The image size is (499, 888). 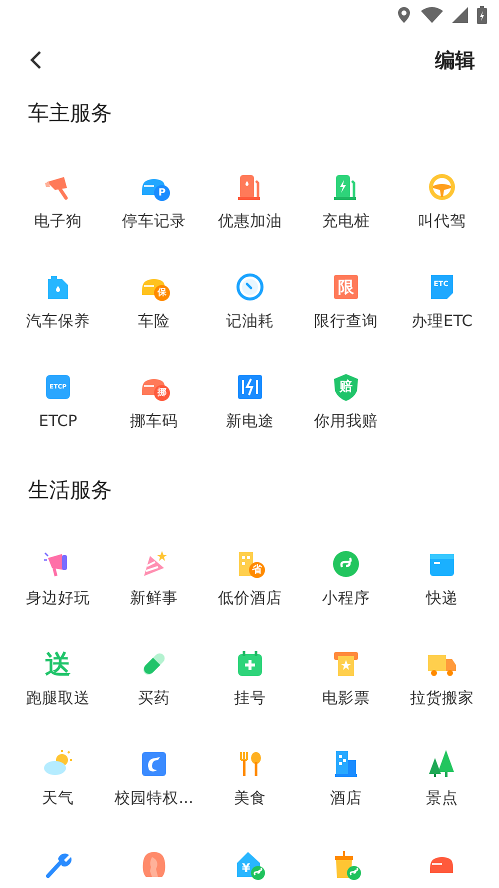 I want to click on gauge-icon, so click(x=250, y=287).